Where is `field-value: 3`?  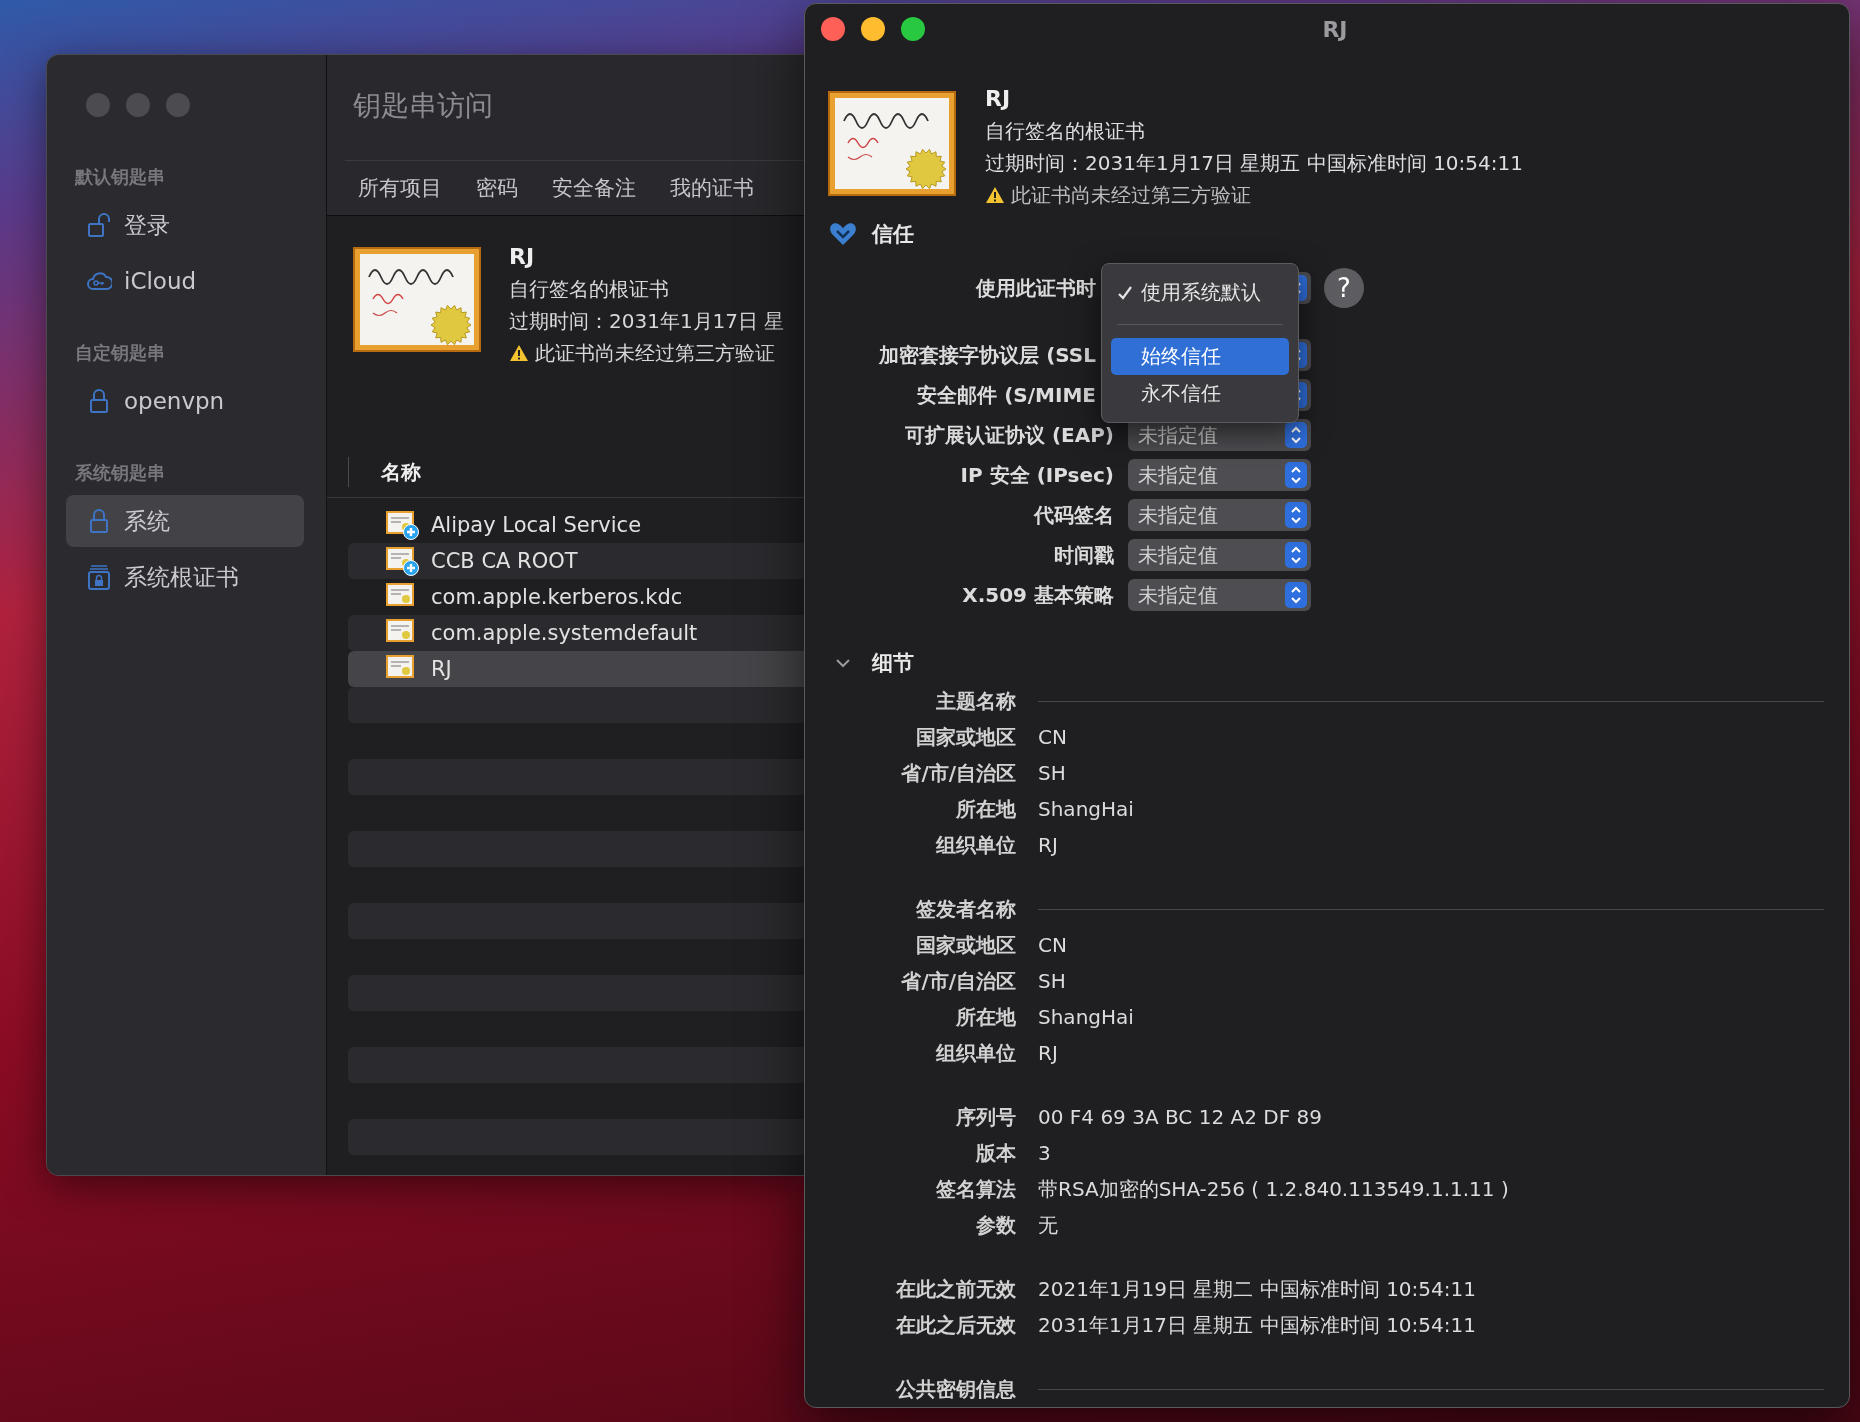 field-value: 3 is located at coordinates (1045, 1153).